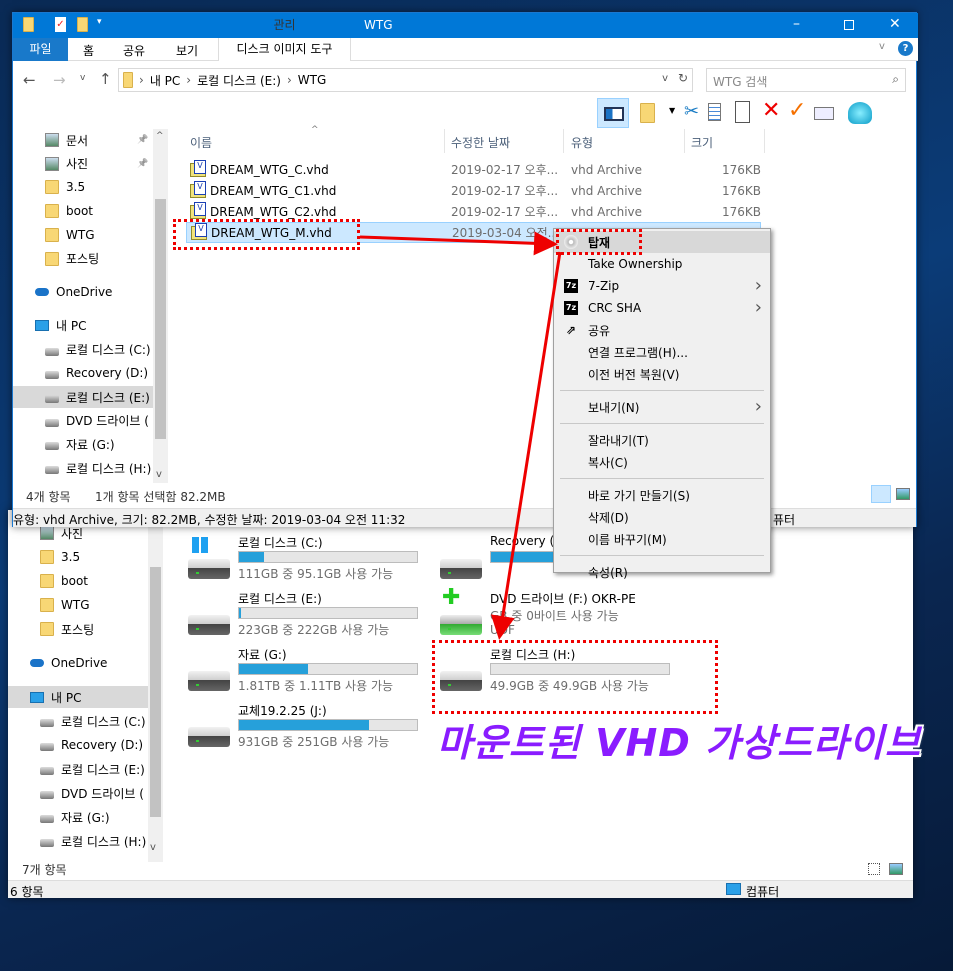  I want to click on annotation-arrows, so click(460, 435).